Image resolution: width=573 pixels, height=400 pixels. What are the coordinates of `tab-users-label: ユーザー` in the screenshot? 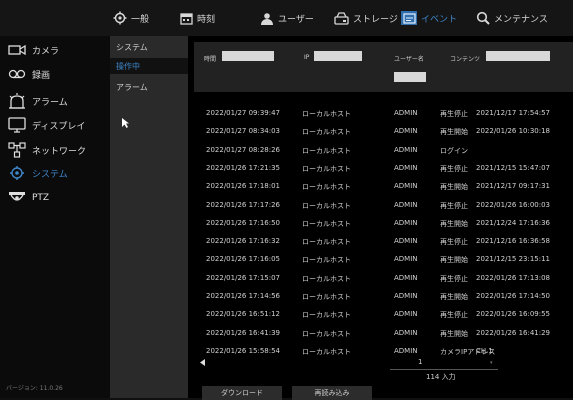 It's located at (296, 19).